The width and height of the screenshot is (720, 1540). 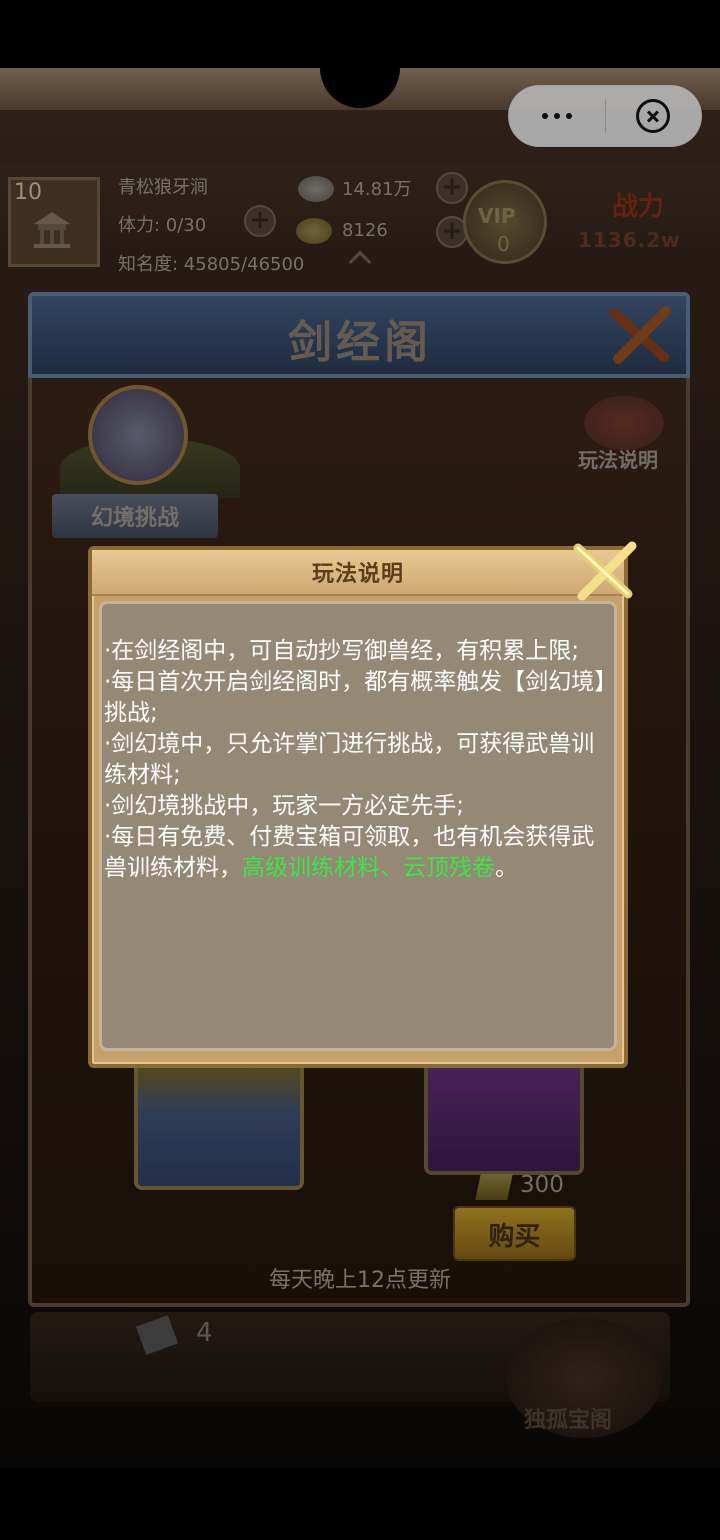 I want to click on rules-modal-title: 玩法说明, so click(x=357, y=574).